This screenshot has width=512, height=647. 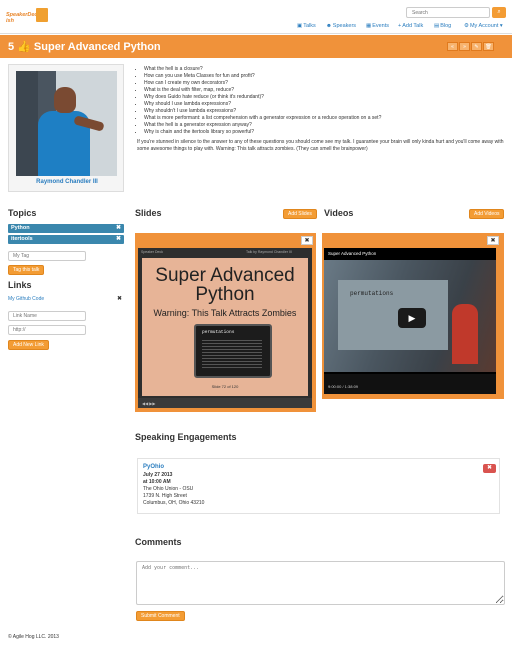 I want to click on calendar-icon: ▦, so click(x=369, y=26).